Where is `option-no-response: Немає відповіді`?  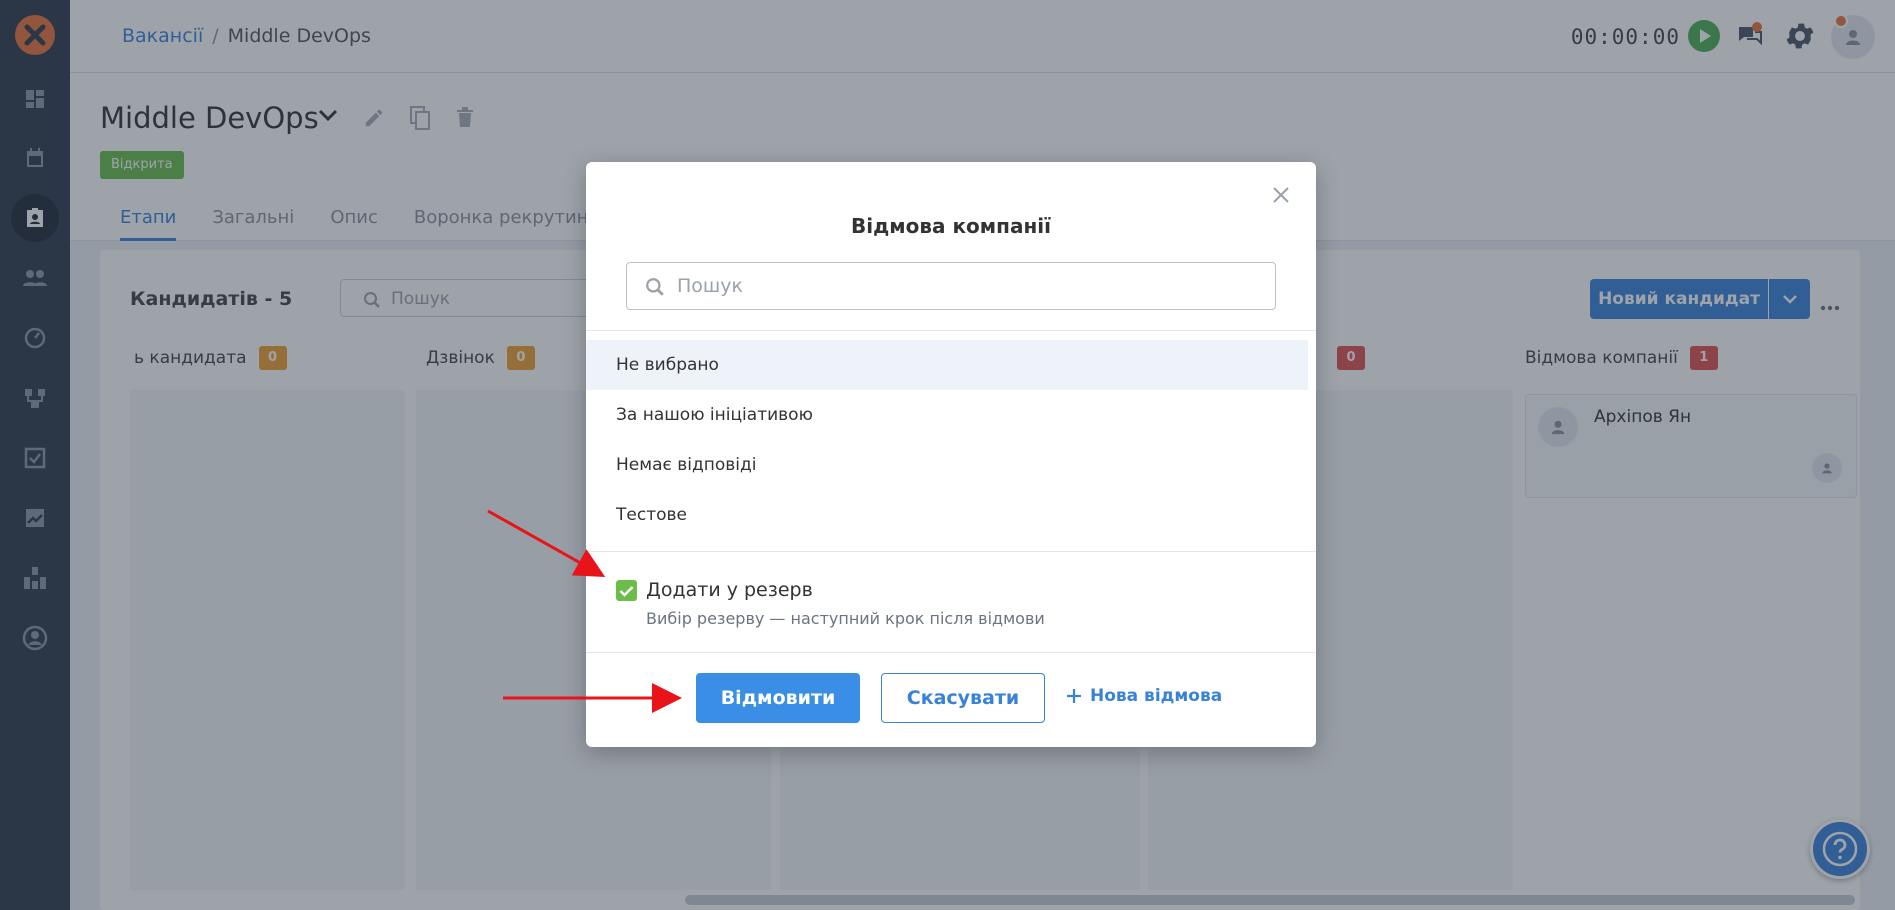
option-no-response: Немає відповіді is located at coordinates (947, 465).